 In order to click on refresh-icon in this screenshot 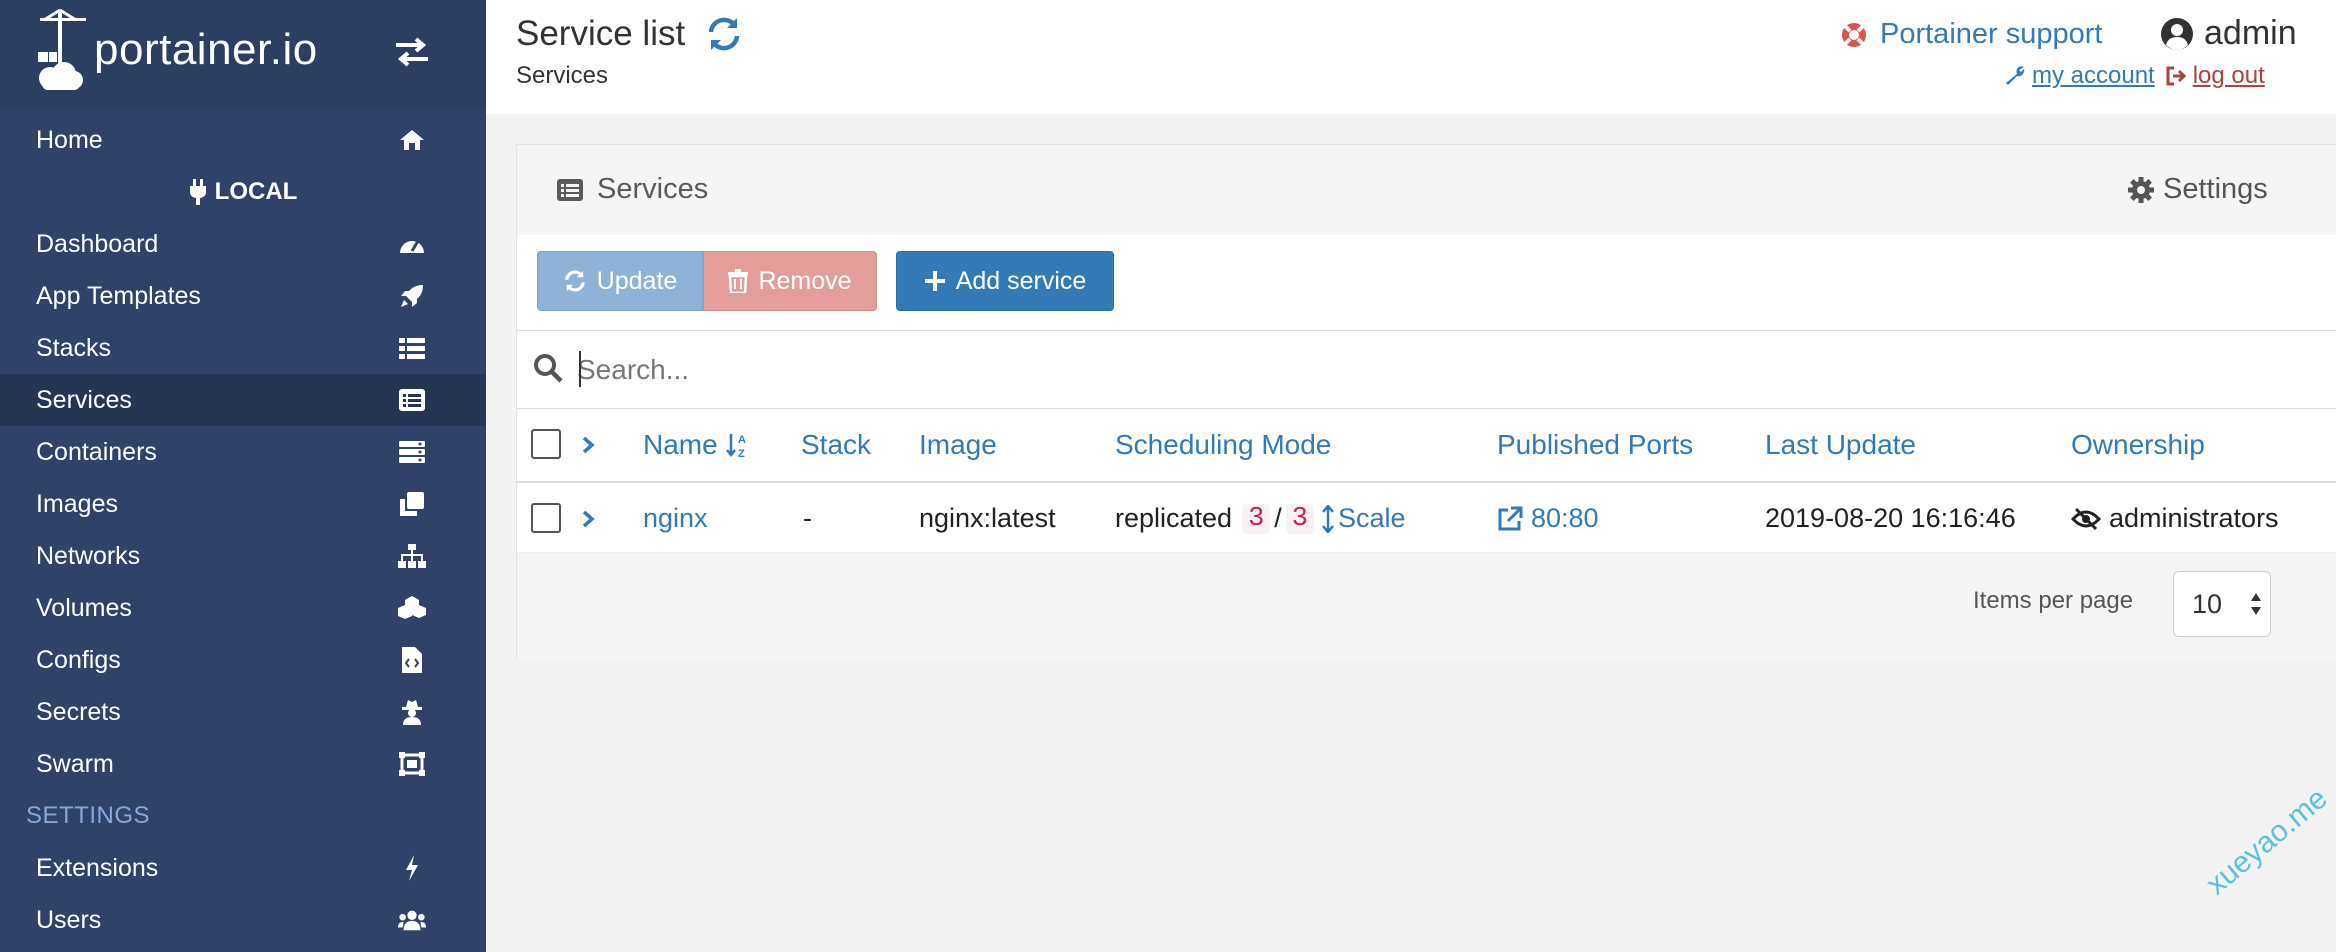, I will do `click(724, 34)`.